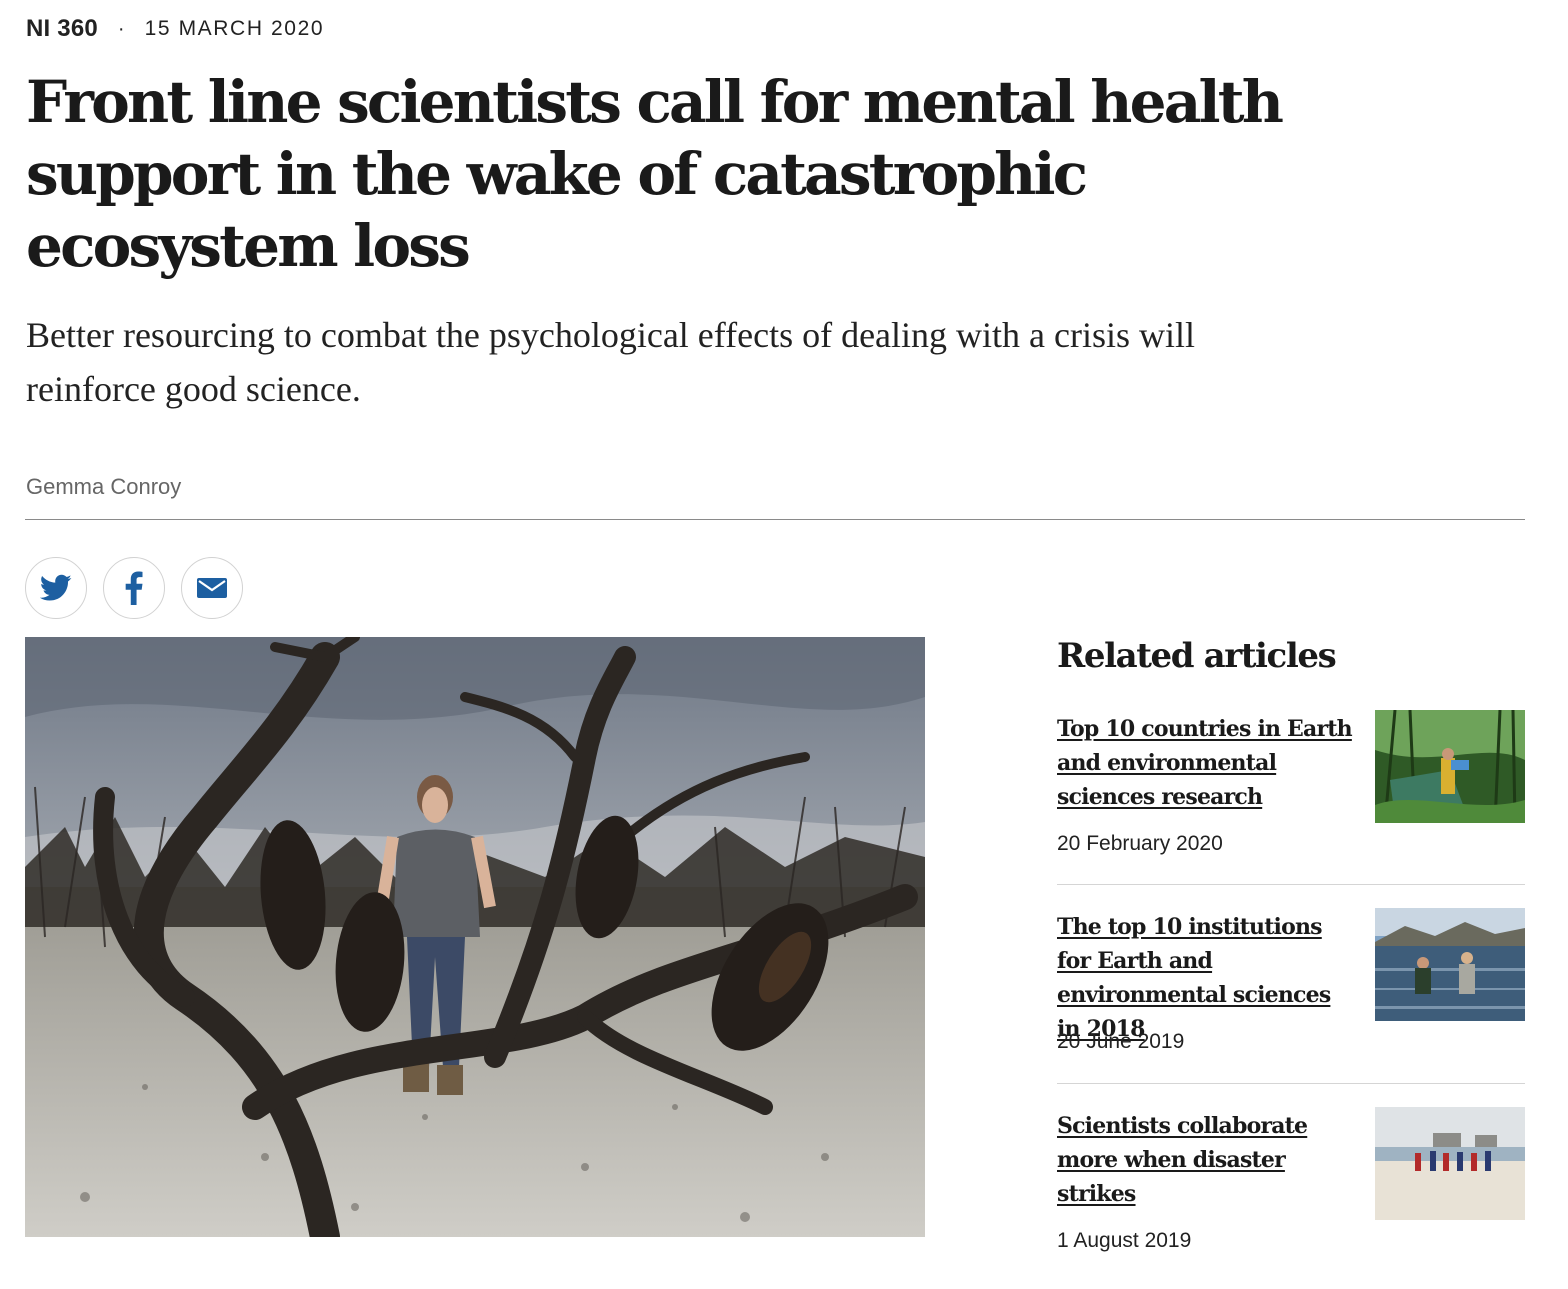 The image size is (1568, 1289). I want to click on related-heading: Related articles, so click(1197, 656).